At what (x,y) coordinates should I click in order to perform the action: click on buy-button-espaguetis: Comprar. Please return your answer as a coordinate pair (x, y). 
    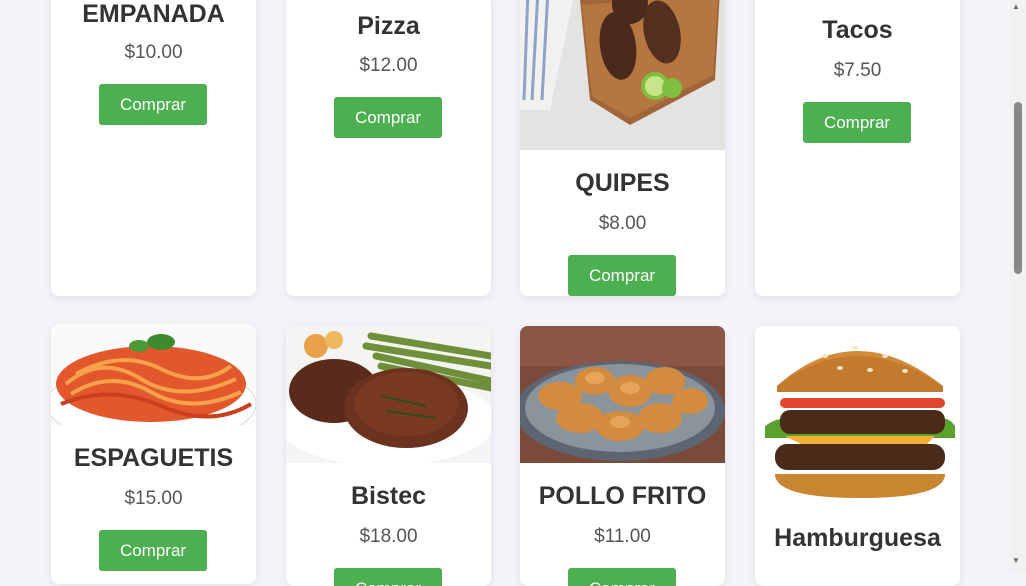
    Looking at the image, I should click on (153, 550).